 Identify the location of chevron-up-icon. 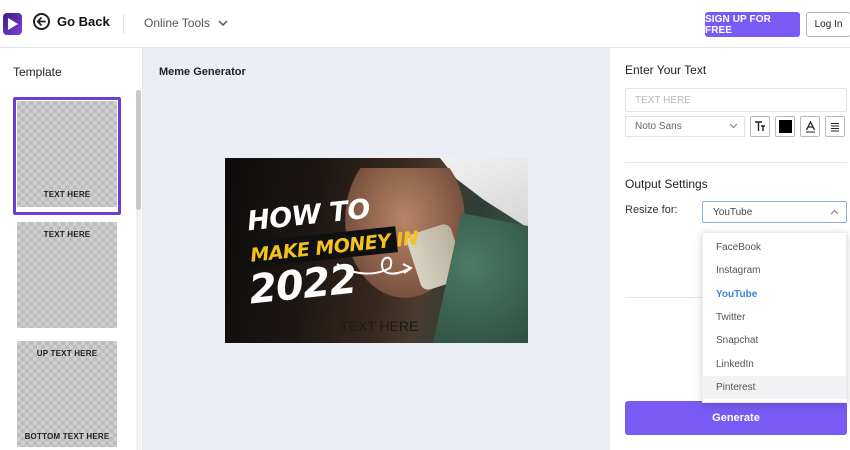
(834, 212).